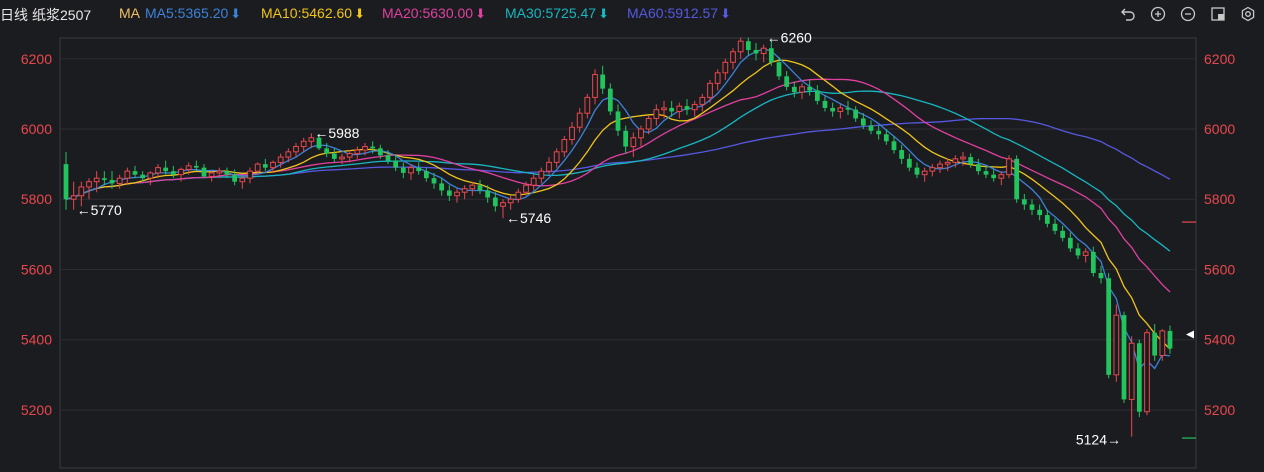 Image resolution: width=1264 pixels, height=472 pixels. Describe the element at coordinates (99, 210) in the screenshot. I see `price-annotation: ←5770` at that location.